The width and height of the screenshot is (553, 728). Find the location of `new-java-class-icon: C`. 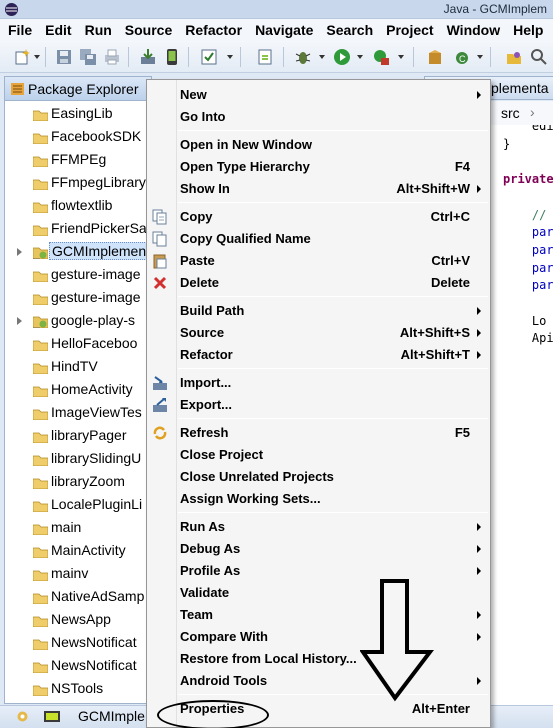

new-java-class-icon: C is located at coordinates (462, 57).